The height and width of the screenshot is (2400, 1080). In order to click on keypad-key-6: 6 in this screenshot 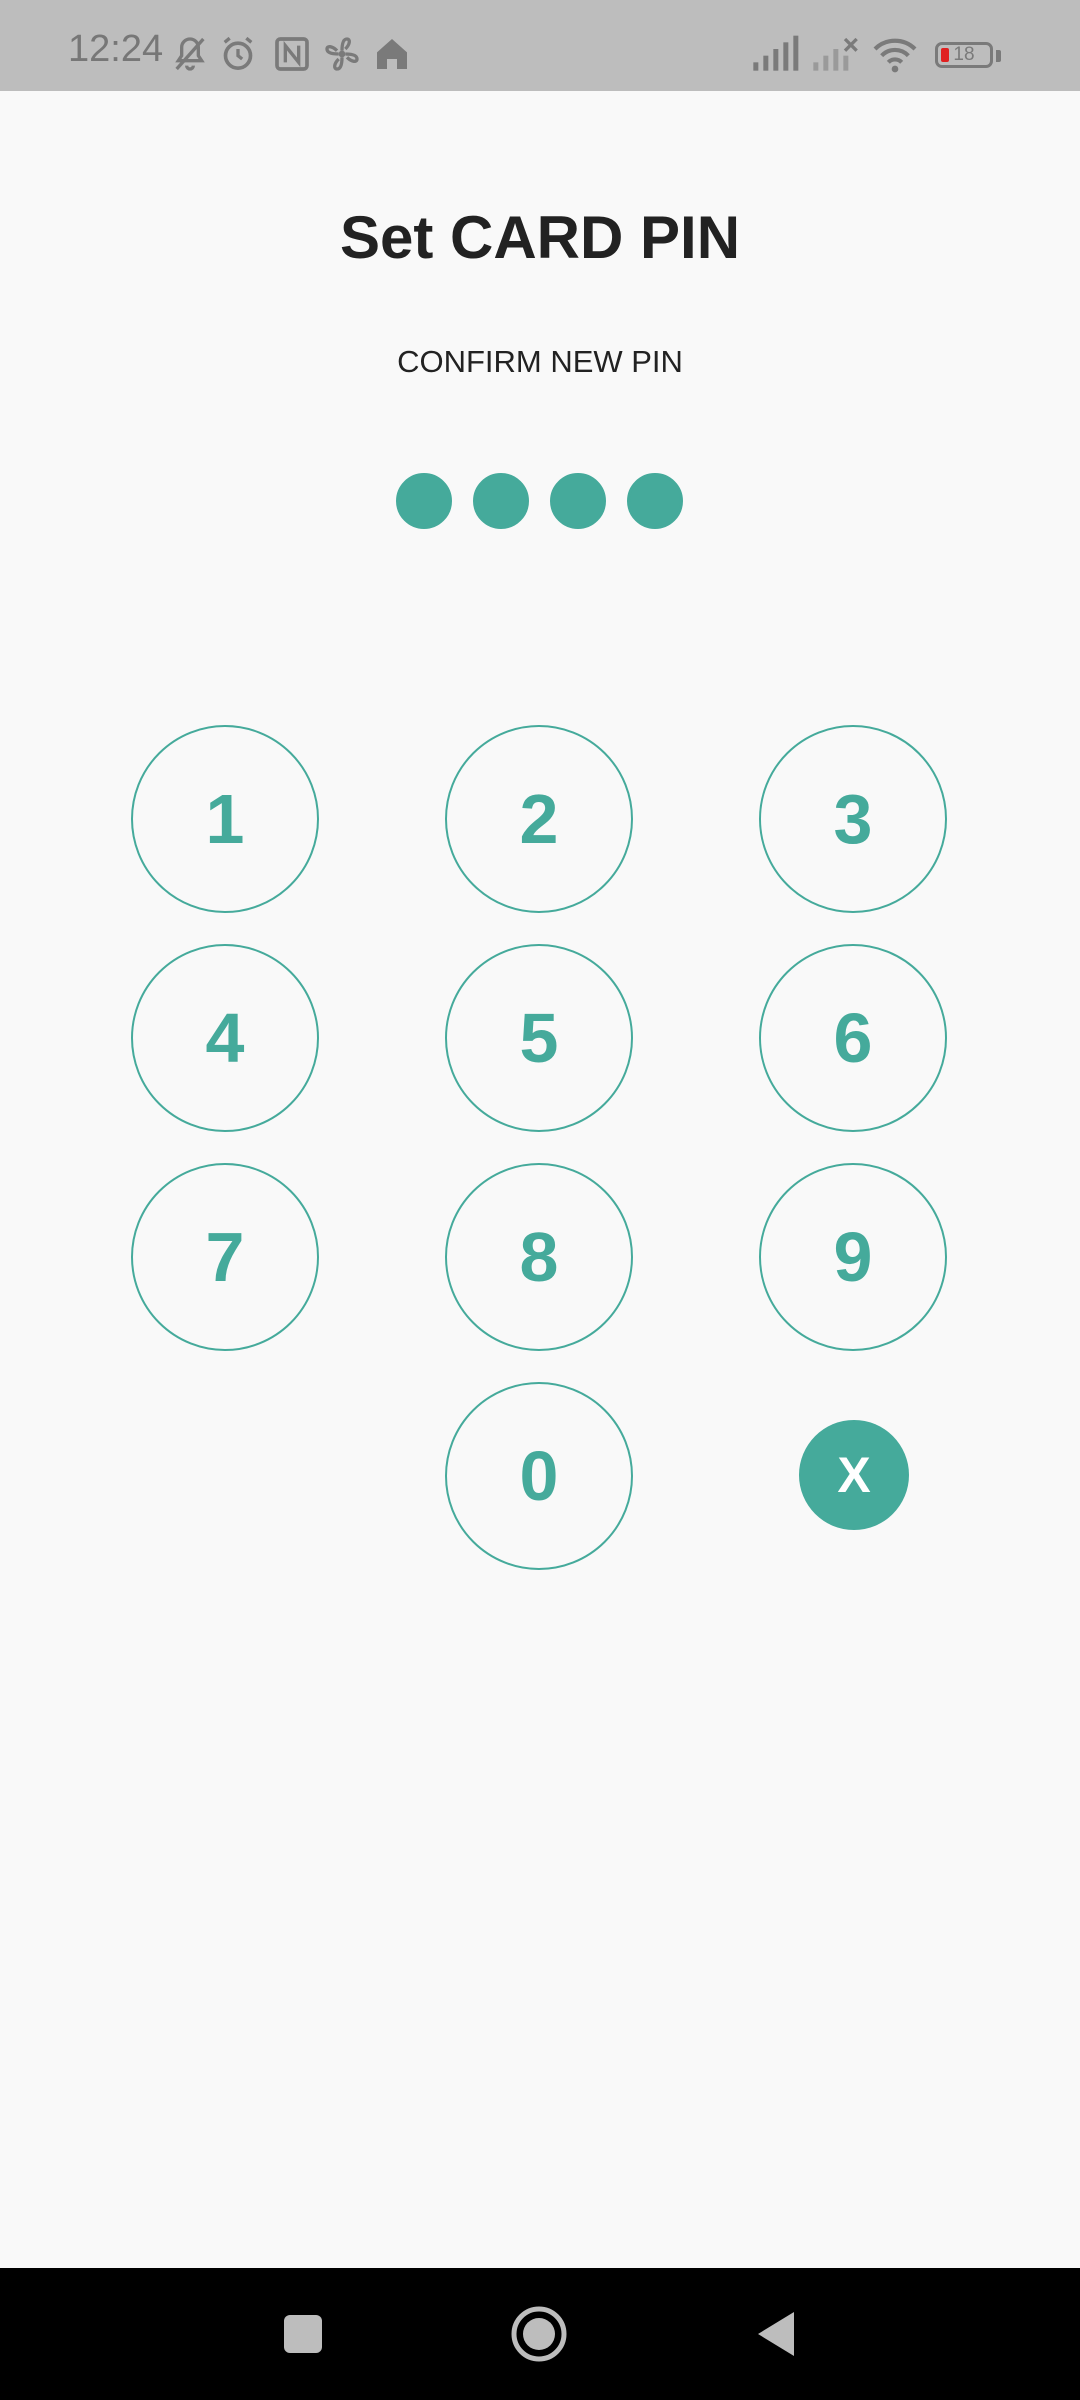, I will do `click(853, 1038)`.